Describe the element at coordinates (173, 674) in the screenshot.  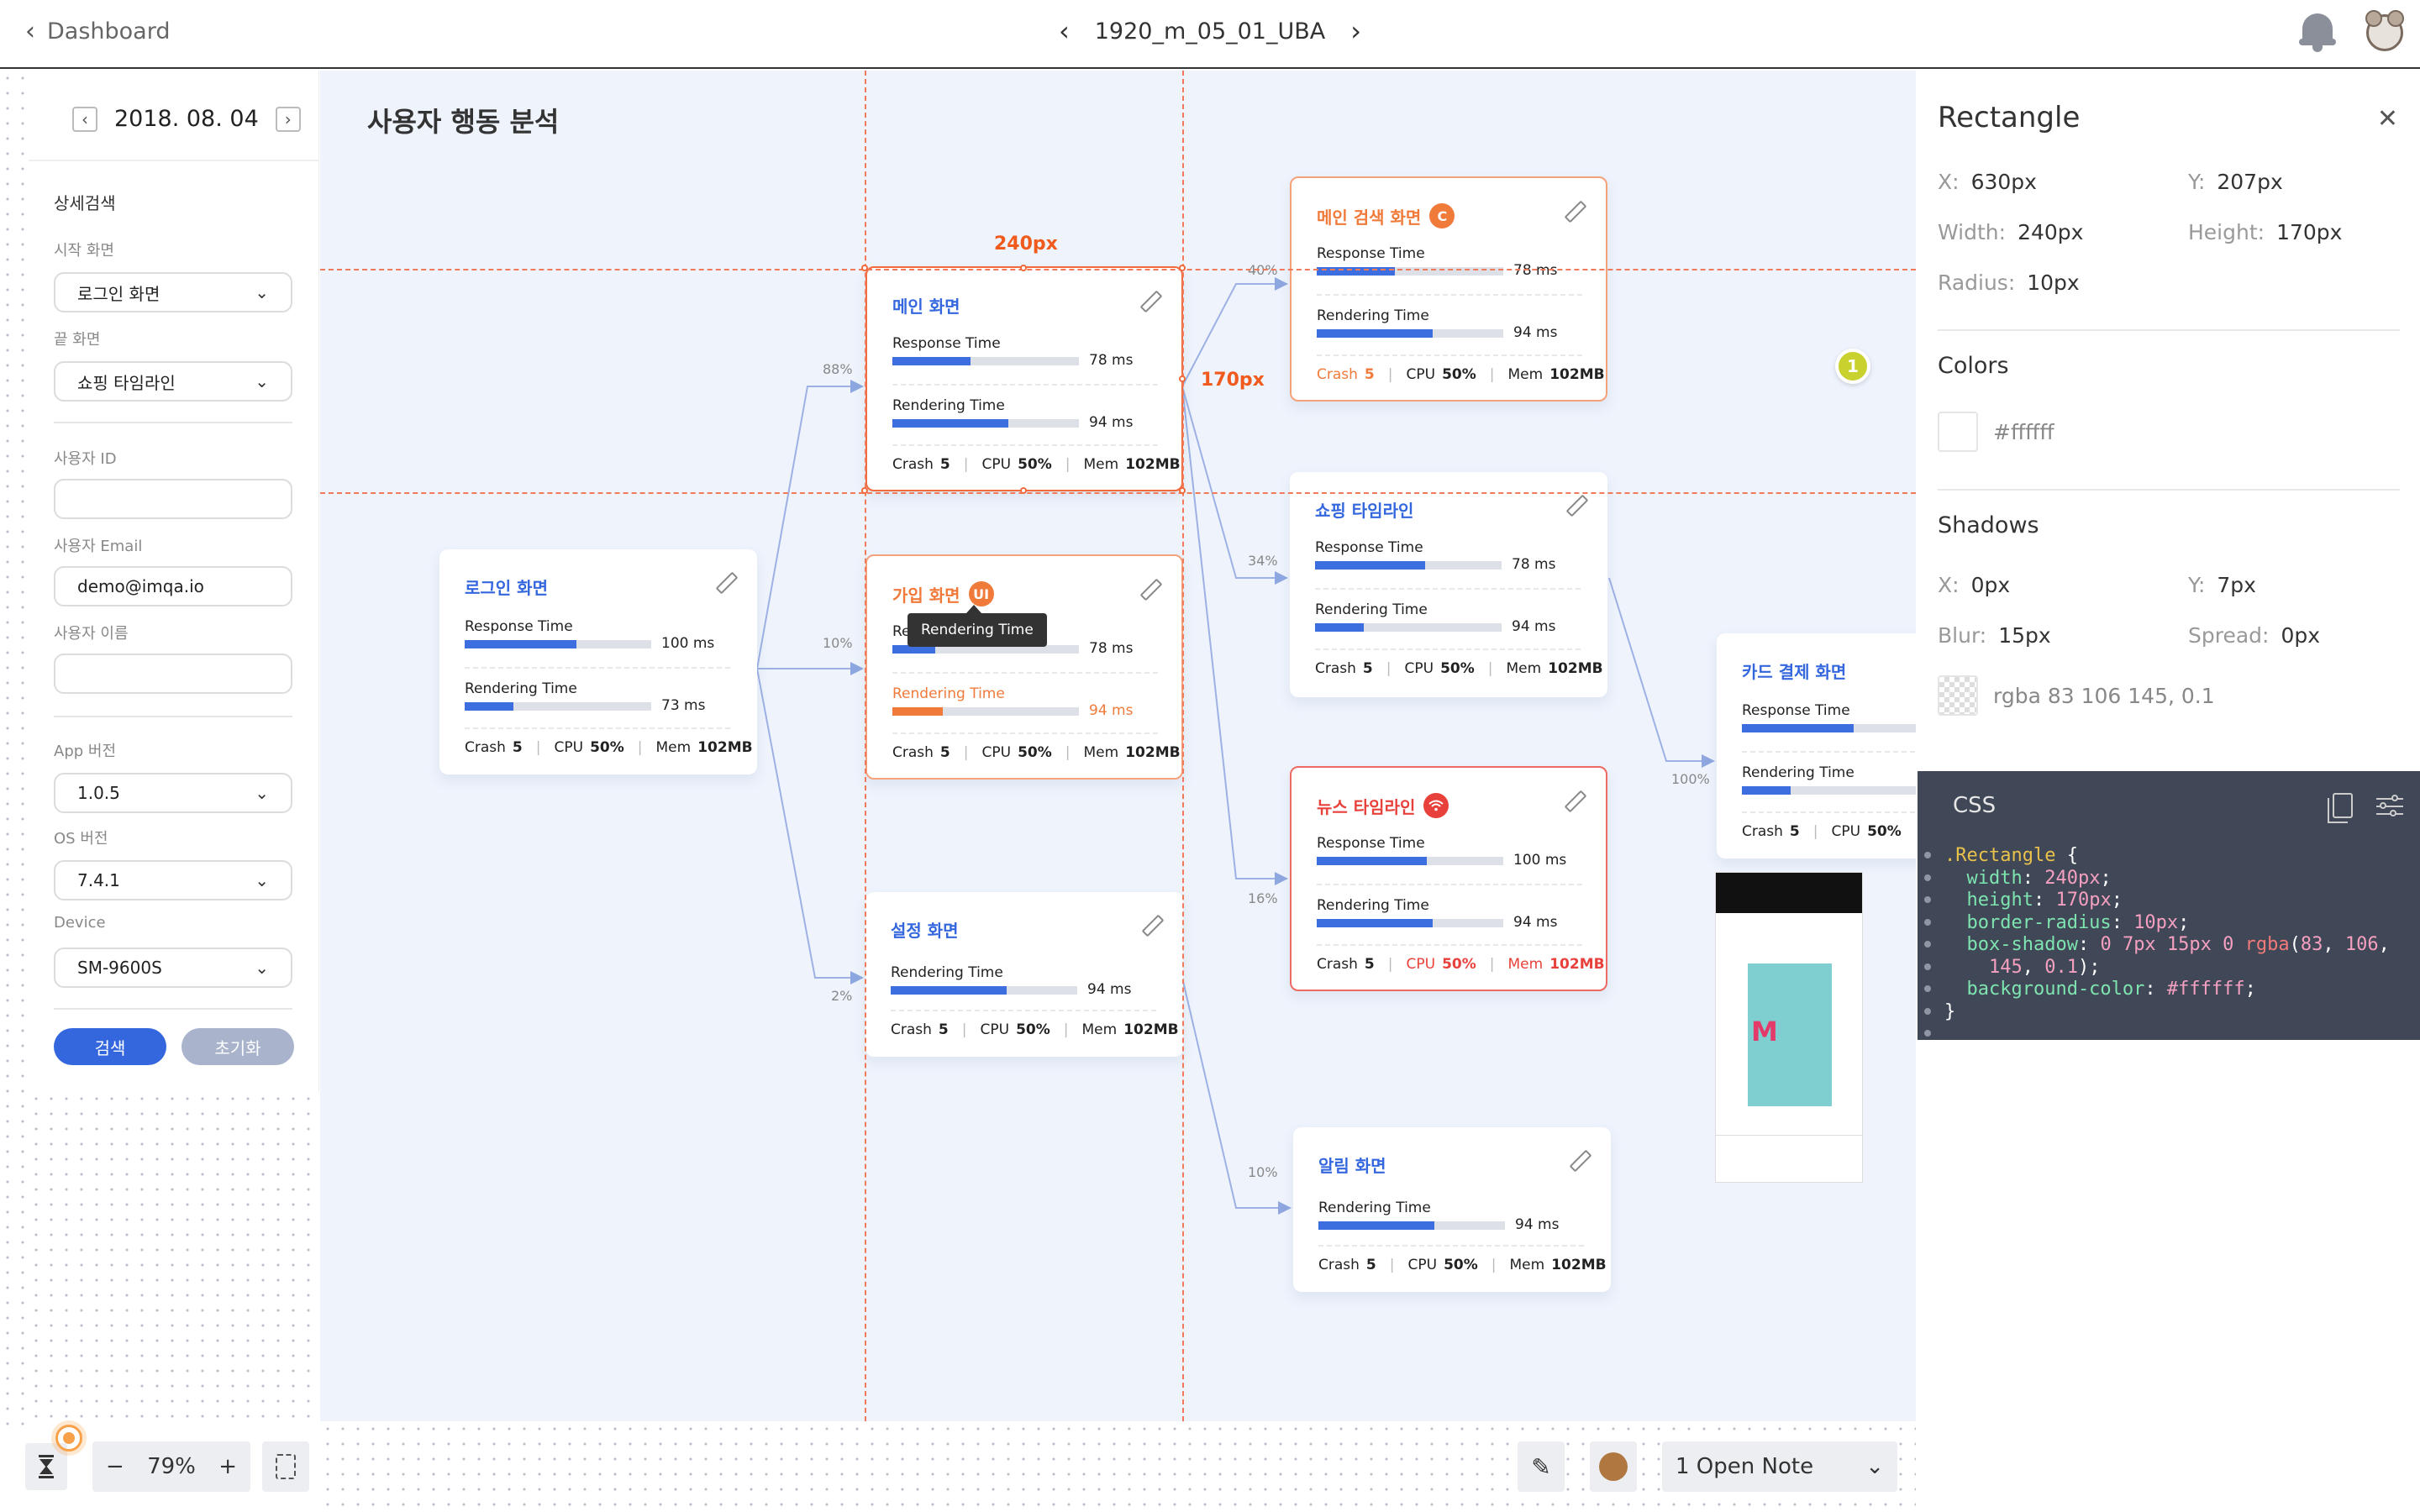
I see `user-name-input` at that location.